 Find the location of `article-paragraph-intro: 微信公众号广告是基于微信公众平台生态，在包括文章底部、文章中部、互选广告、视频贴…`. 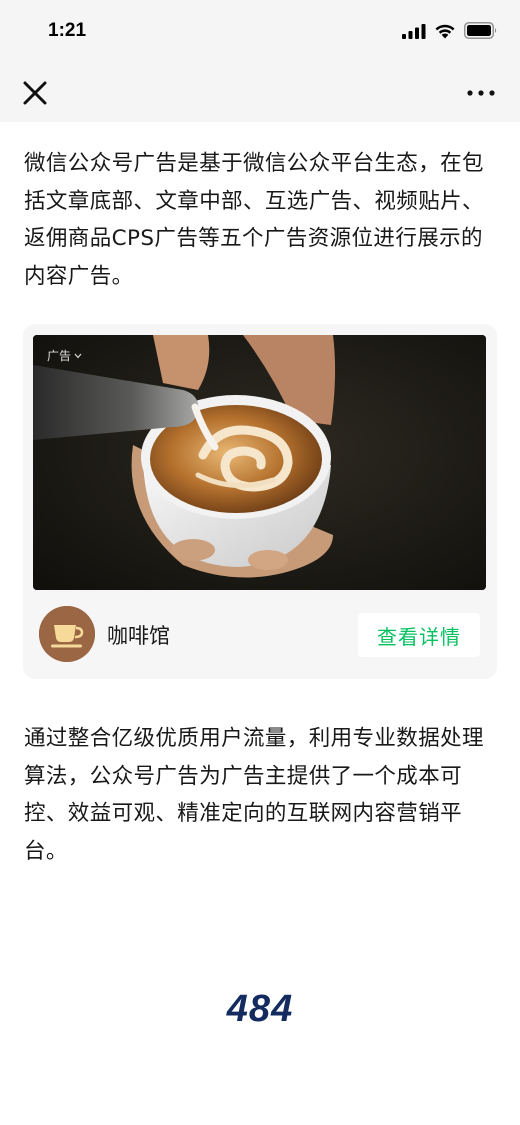

article-paragraph-intro: 微信公众号广告是基于微信公众平台生态，在包括文章底部、文章中部、互选广告、视频贴… is located at coordinates (254, 220).